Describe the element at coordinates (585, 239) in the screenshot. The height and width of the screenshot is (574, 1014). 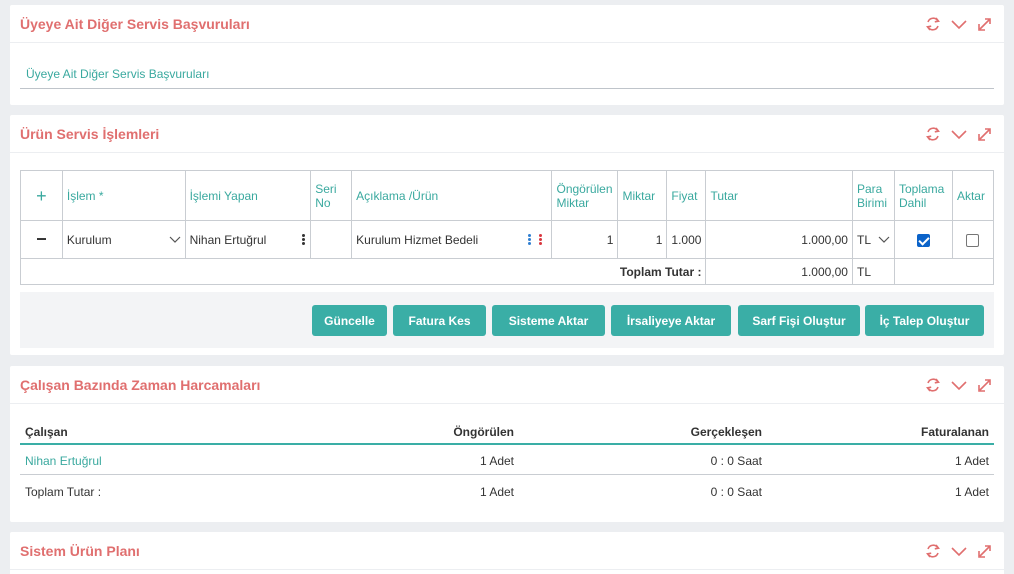
I see `ongorulen-cell: 1` at that location.